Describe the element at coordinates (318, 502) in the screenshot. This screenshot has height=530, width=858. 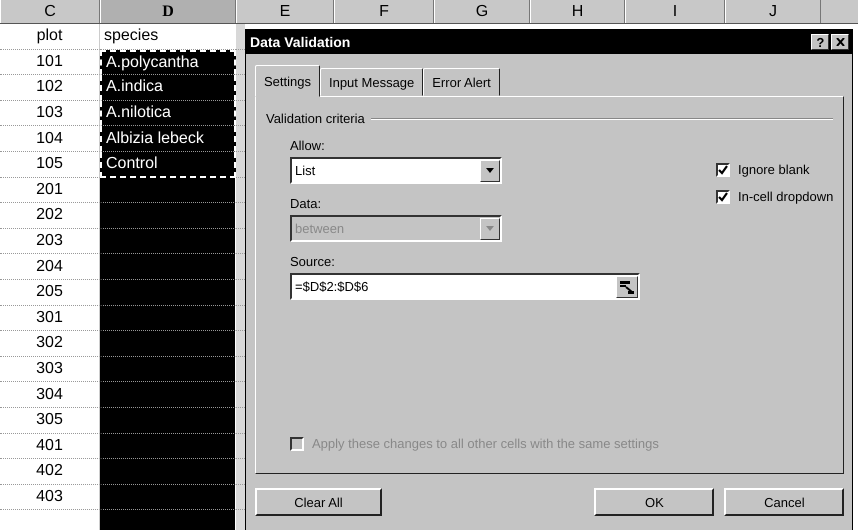
I see `dialog-button: Clear All` at that location.